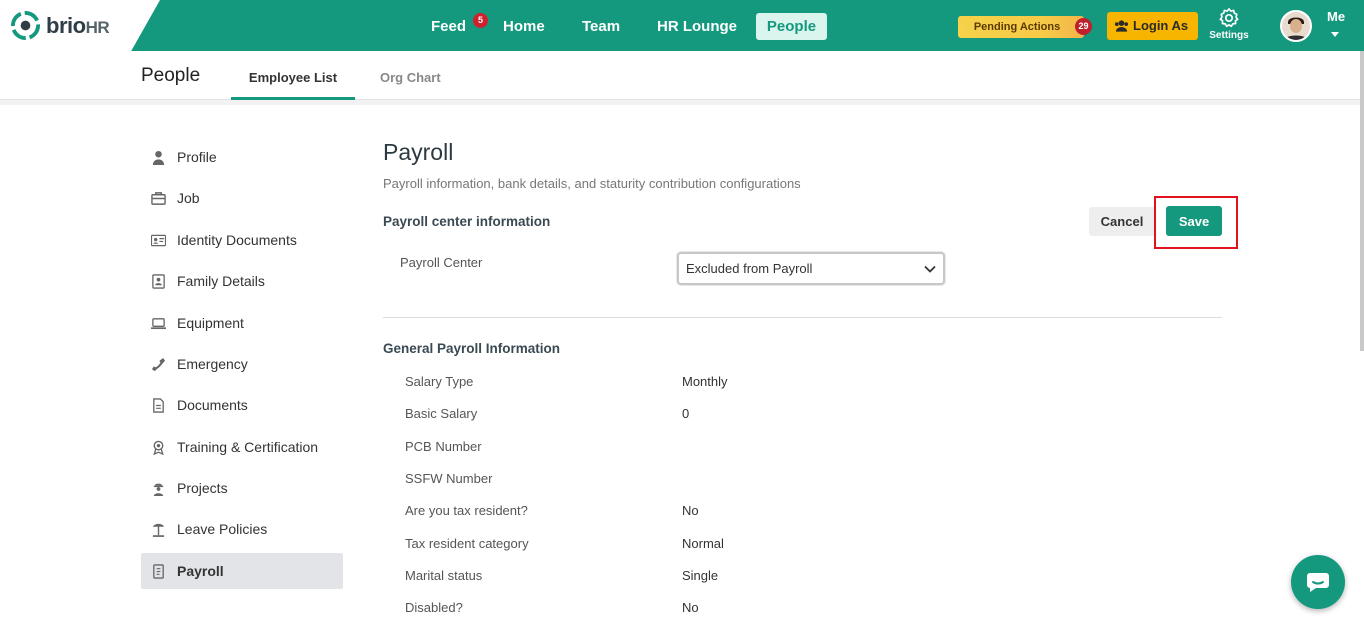 This screenshot has height=625, width=1364. I want to click on sidebar-item-label: Equipment, so click(210, 323).